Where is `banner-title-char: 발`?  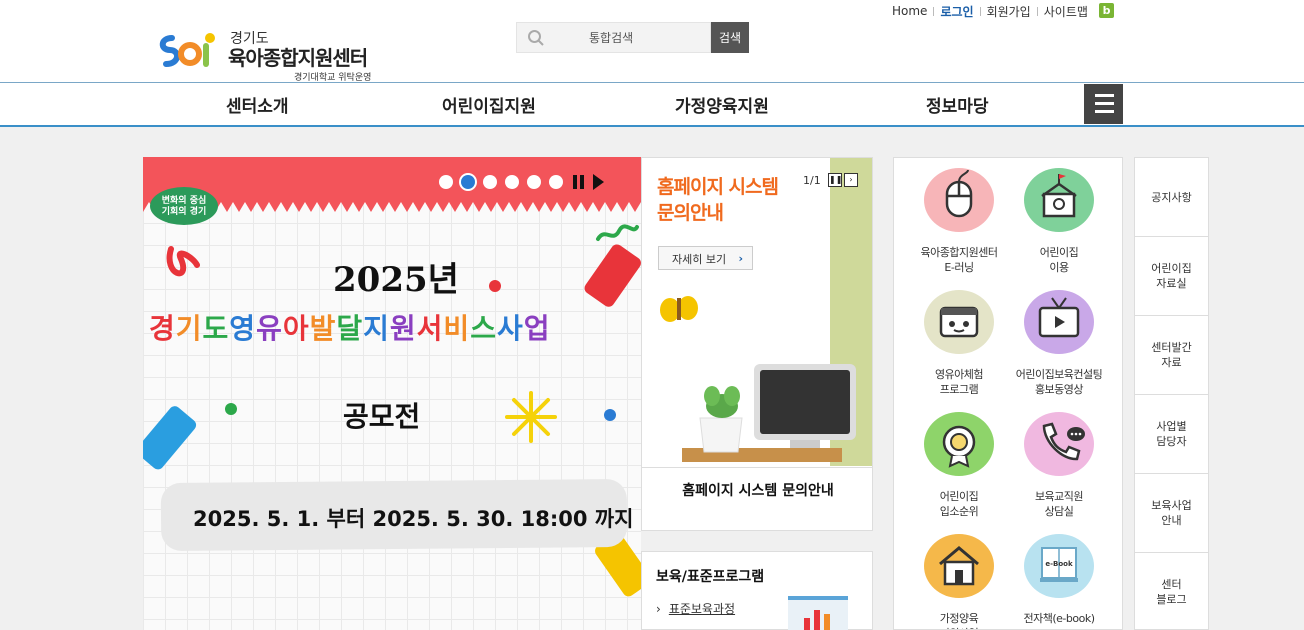
banner-title-char: 발 is located at coordinates (323, 328).